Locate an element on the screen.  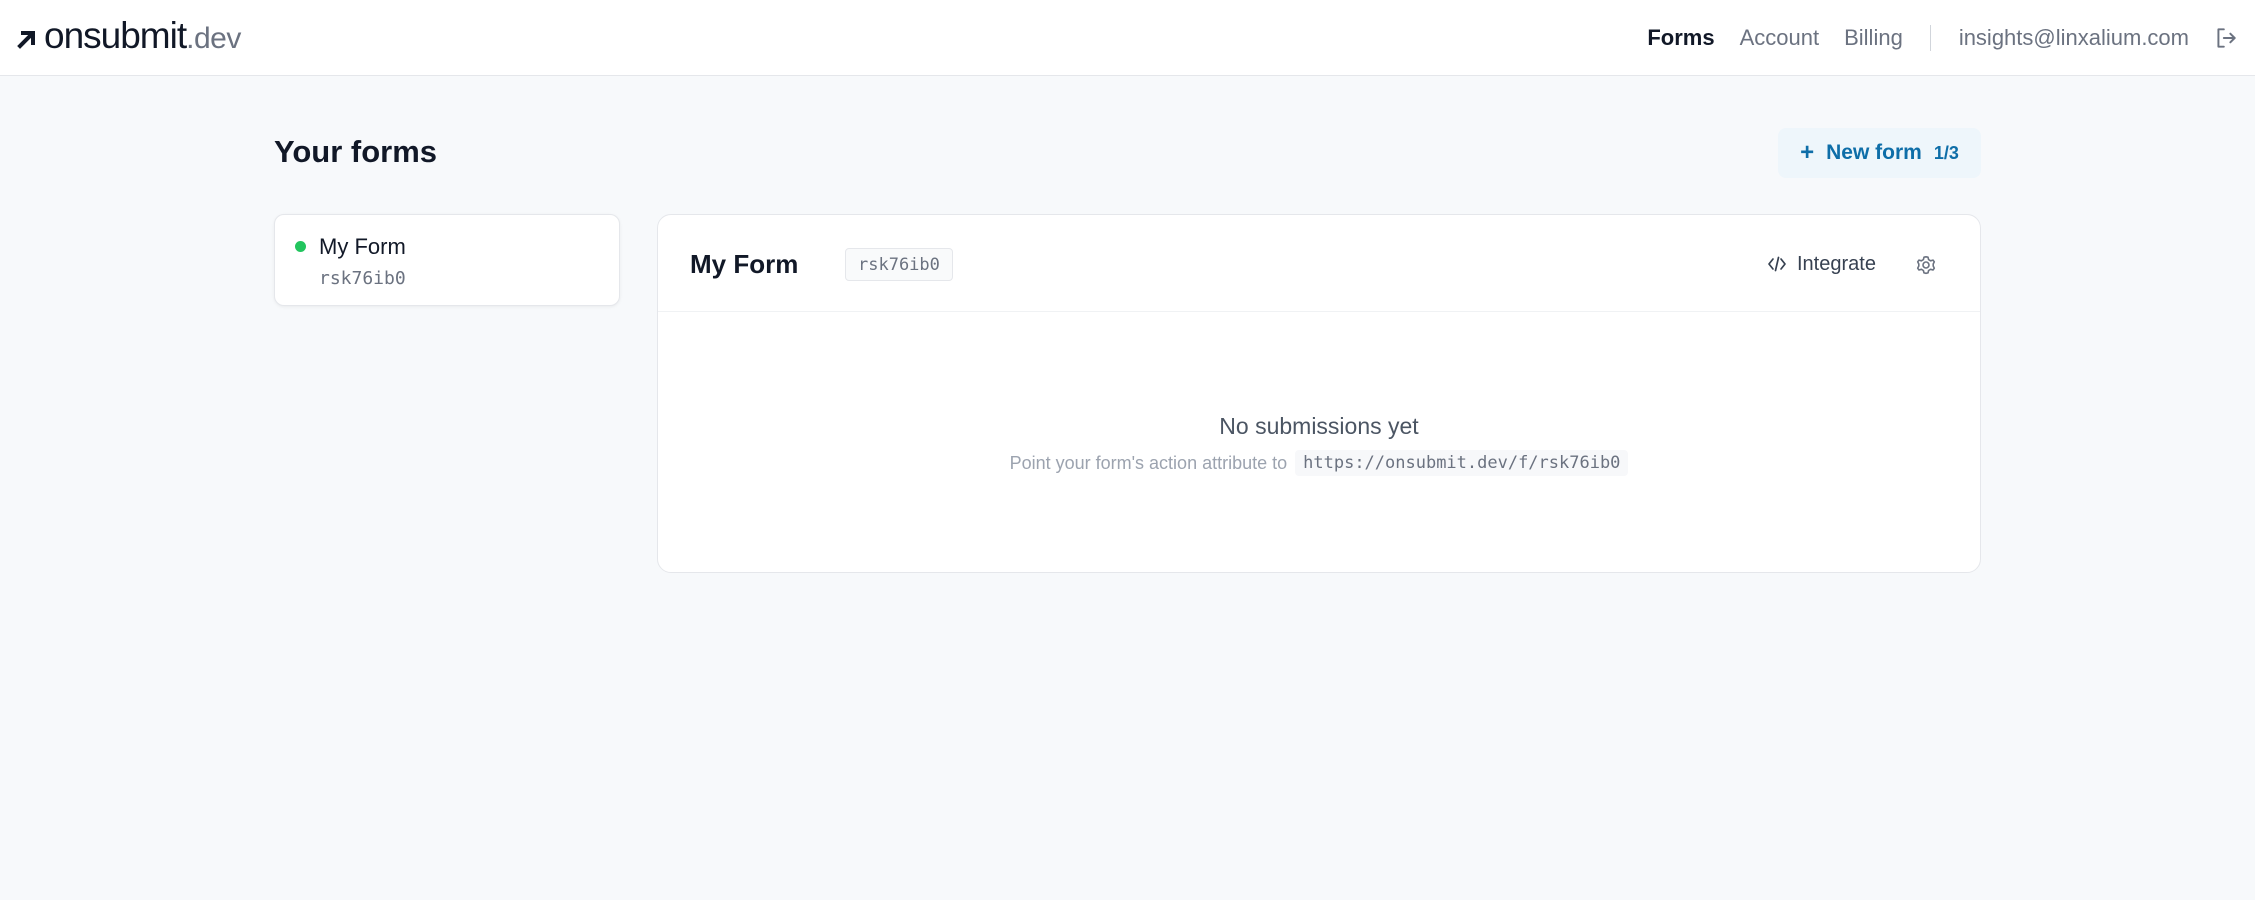
endpoint-url: https://onsubmit.dev/f/rsk76ib0 is located at coordinates (1462, 463).